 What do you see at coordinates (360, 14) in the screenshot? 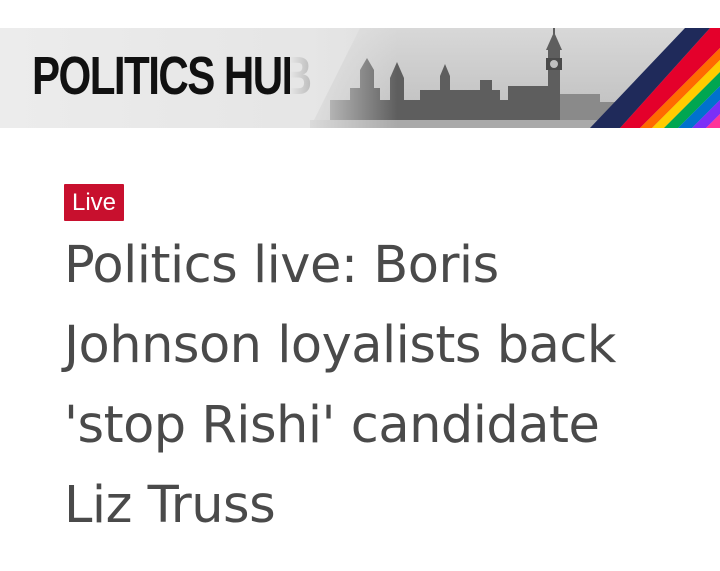
I see `top-spacer` at bounding box center [360, 14].